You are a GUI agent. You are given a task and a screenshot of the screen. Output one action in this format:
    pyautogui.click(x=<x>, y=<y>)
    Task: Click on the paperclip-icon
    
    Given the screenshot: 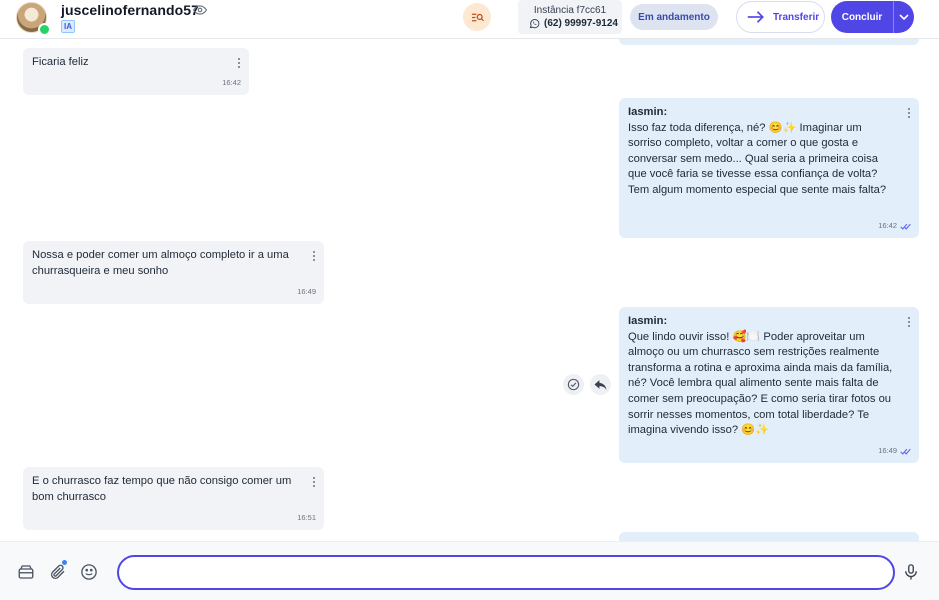 What is the action you would take?
    pyautogui.click(x=58, y=572)
    